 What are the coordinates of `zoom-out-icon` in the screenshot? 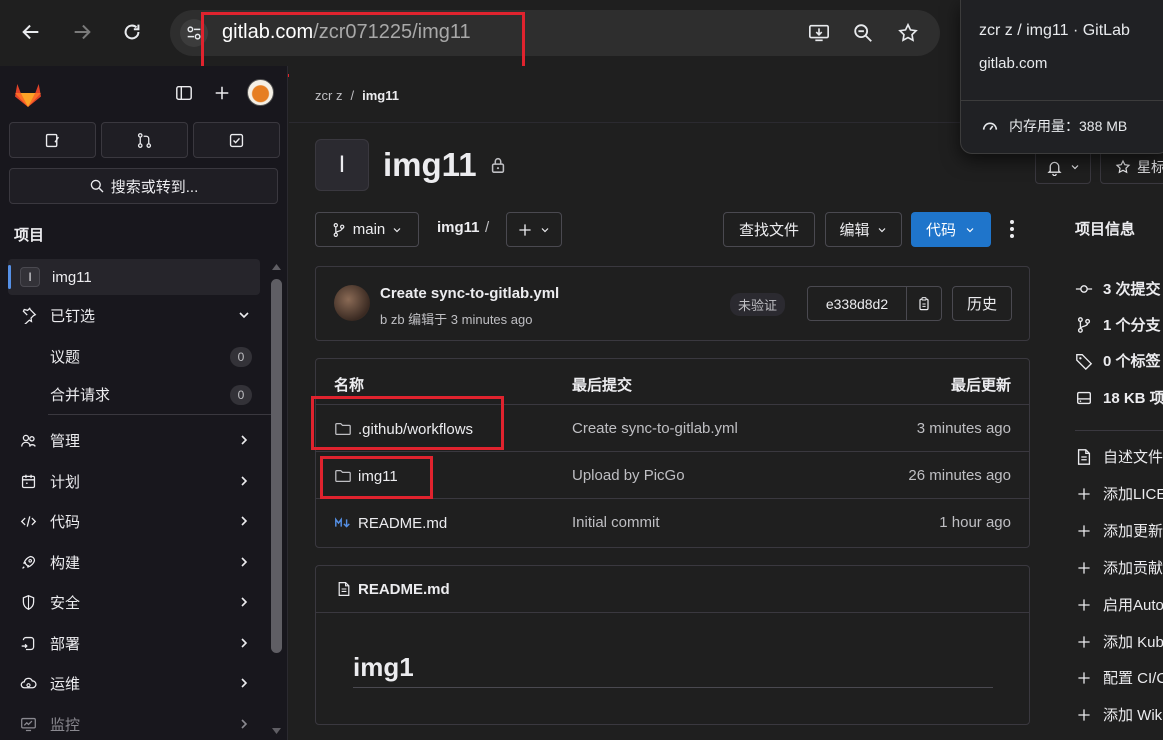 It's located at (863, 33).